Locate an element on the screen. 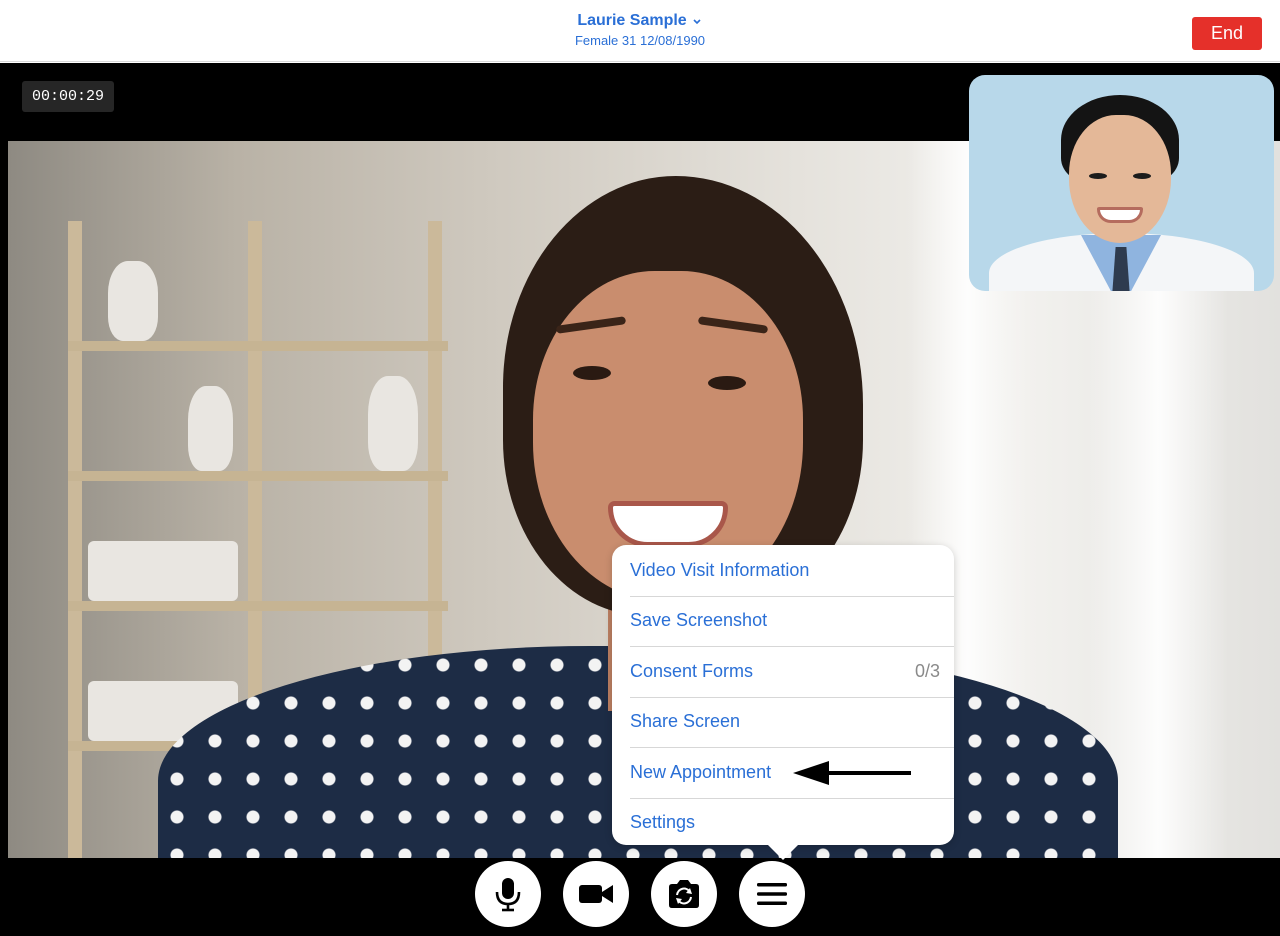 The image size is (1280, 936). menu-item-label: Share Screen is located at coordinates (685, 721).